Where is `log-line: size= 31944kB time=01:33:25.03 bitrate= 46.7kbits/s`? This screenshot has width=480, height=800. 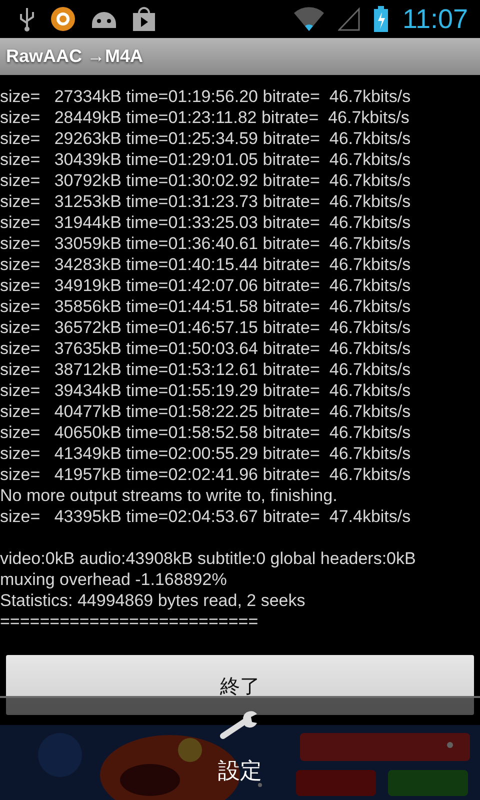 log-line: size= 31944kB time=01:33:25.03 bitrate= 46.7kbits/s is located at coordinates (205, 222).